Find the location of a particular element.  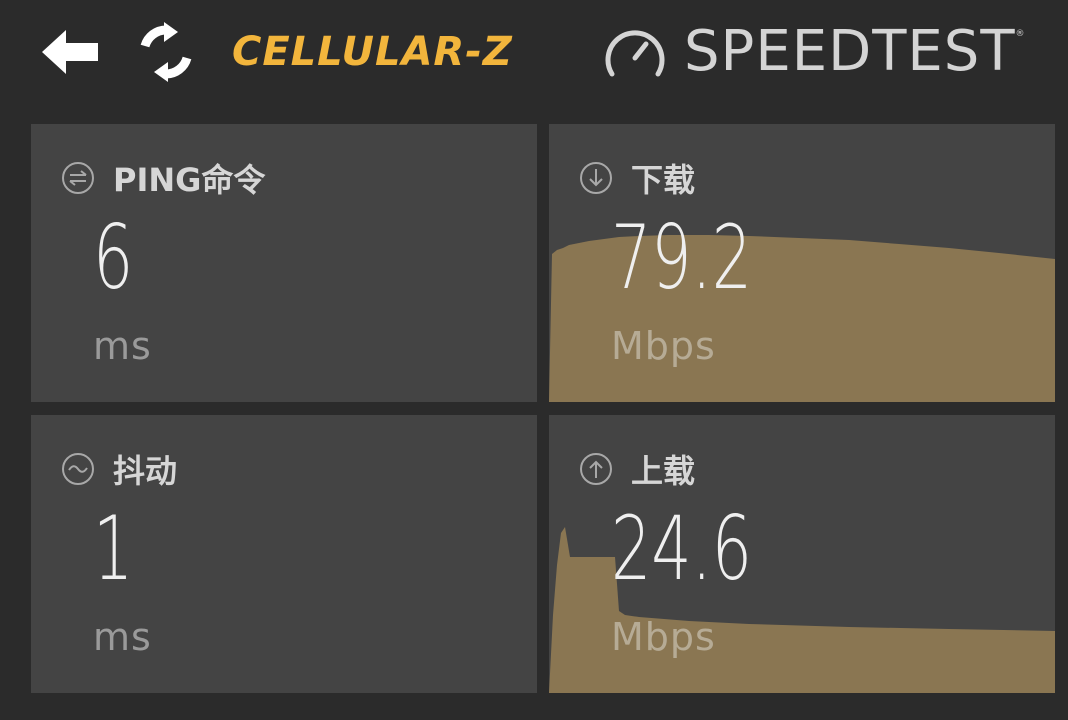

ping-value: 6 is located at coordinates (113, 257).